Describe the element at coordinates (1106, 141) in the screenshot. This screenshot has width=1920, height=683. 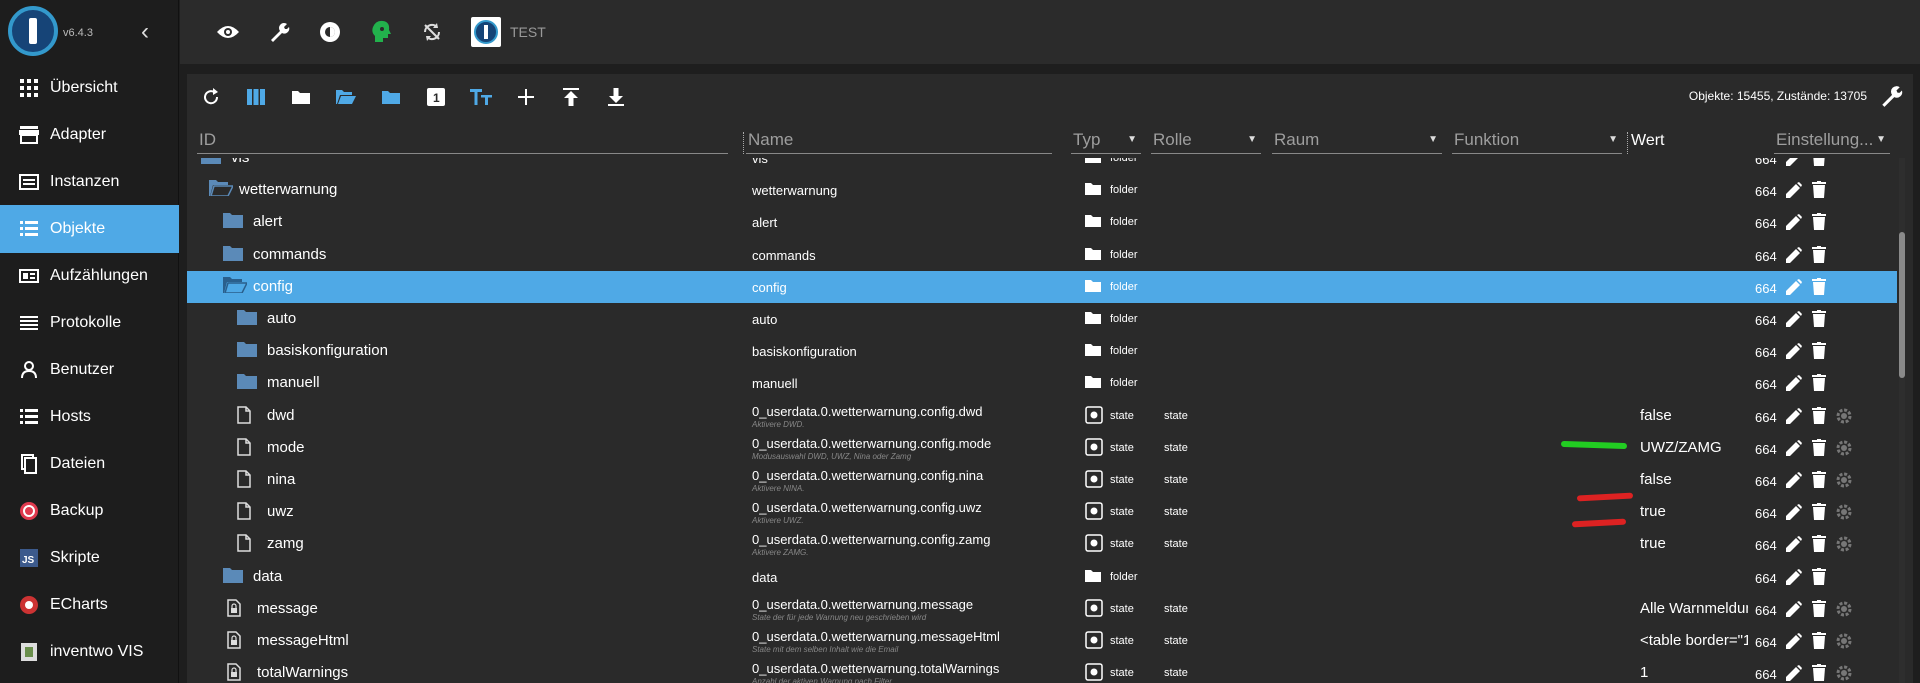
I see `type-filter-select: Typ ▼` at that location.